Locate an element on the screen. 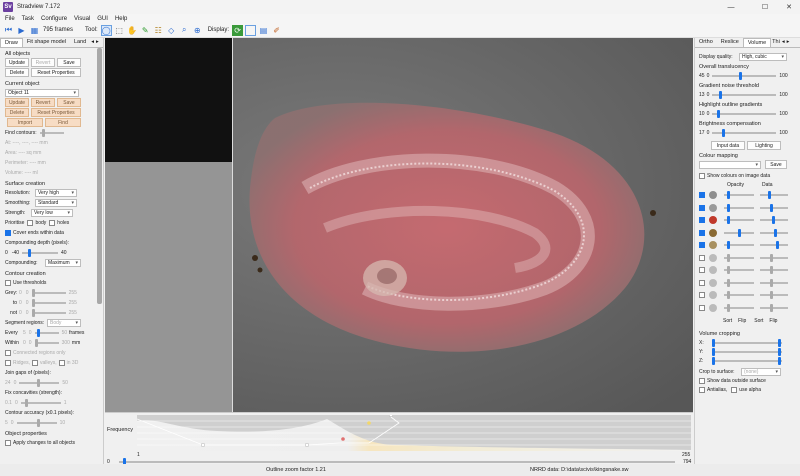 The image size is (800, 476). use-alpha-checkbox is located at coordinates (734, 389).